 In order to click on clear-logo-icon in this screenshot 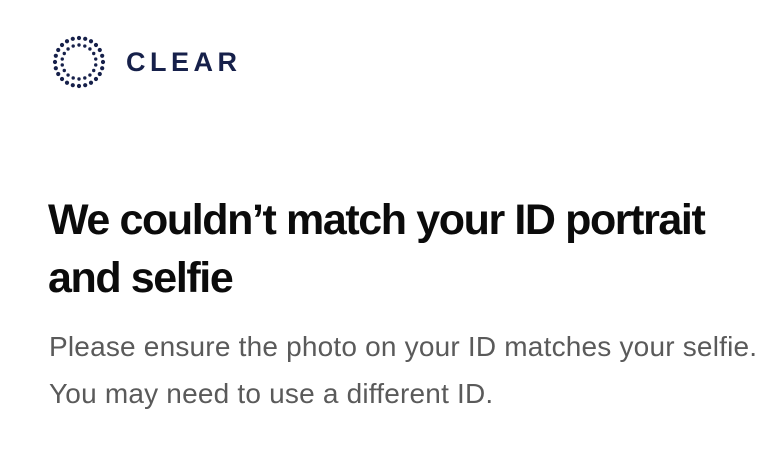, I will do `click(79, 62)`.